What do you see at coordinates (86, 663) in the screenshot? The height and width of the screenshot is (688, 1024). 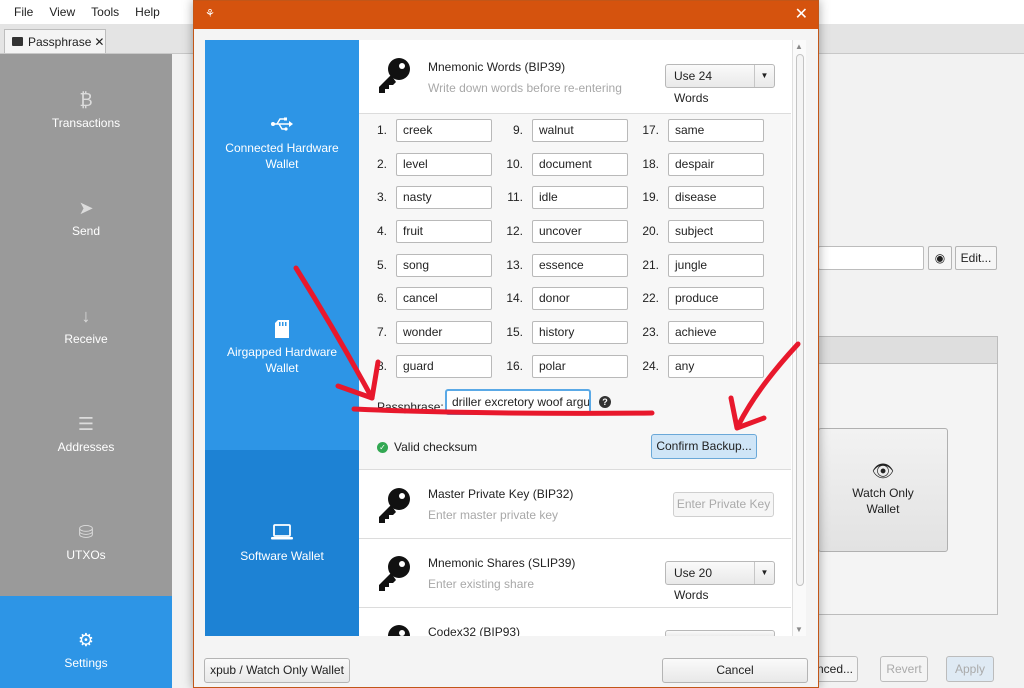 I see `sidebar-item-label: Settings` at bounding box center [86, 663].